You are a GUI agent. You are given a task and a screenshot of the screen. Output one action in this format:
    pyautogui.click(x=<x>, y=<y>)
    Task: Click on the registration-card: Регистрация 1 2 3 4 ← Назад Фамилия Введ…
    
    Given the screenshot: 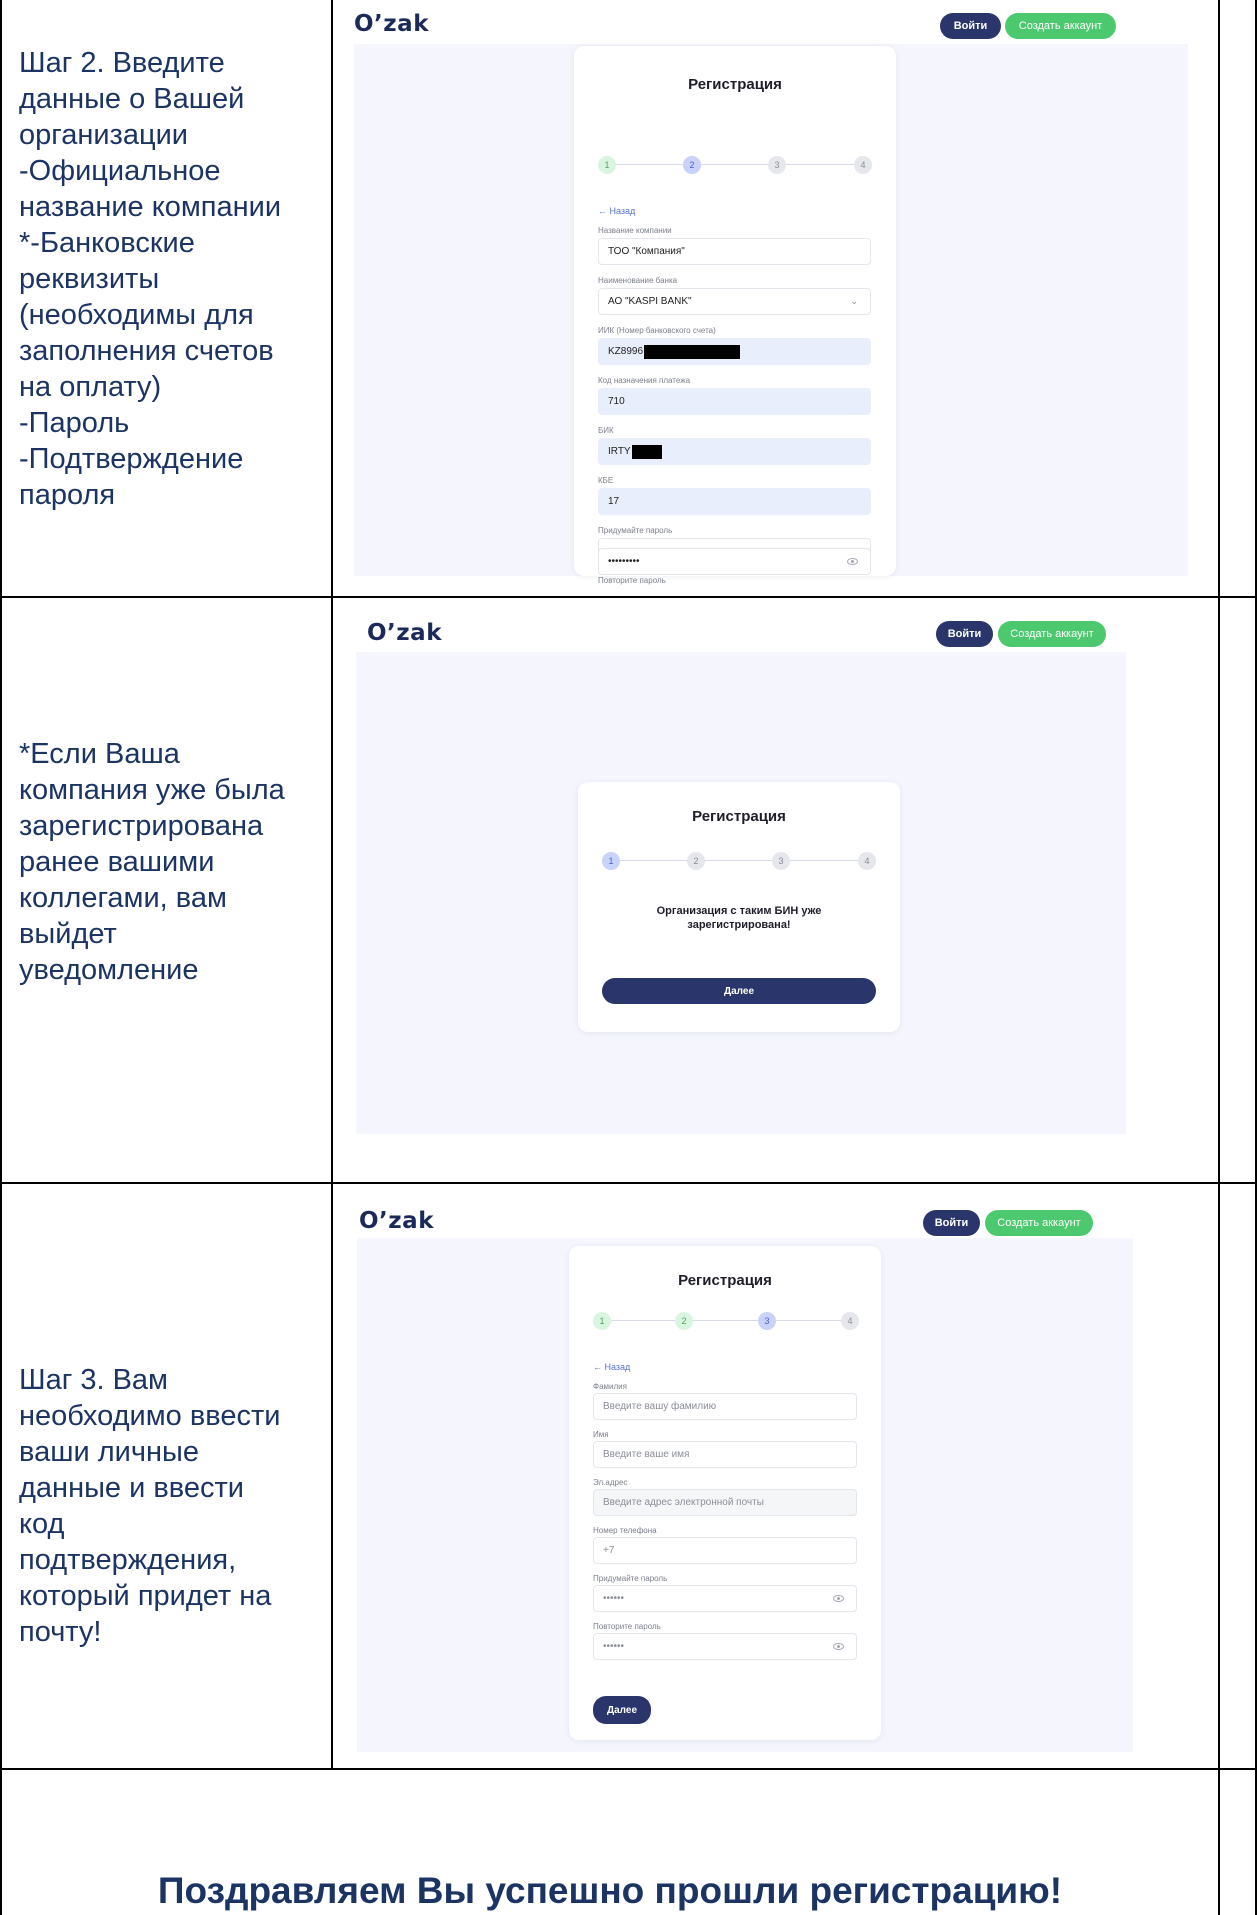 What is the action you would take?
    pyautogui.click(x=725, y=1493)
    